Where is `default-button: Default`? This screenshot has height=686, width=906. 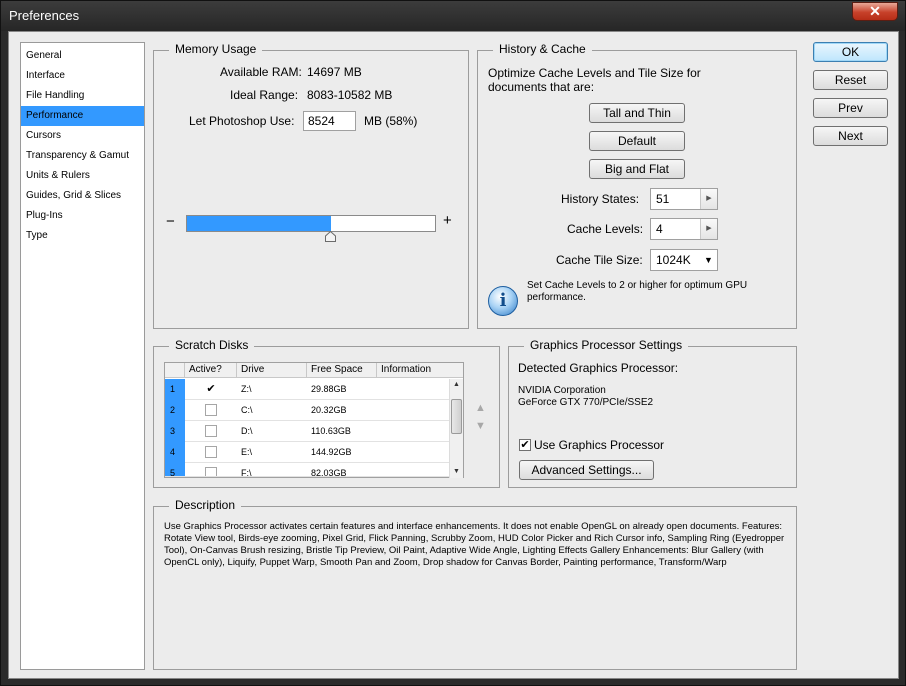 default-button: Default is located at coordinates (637, 141).